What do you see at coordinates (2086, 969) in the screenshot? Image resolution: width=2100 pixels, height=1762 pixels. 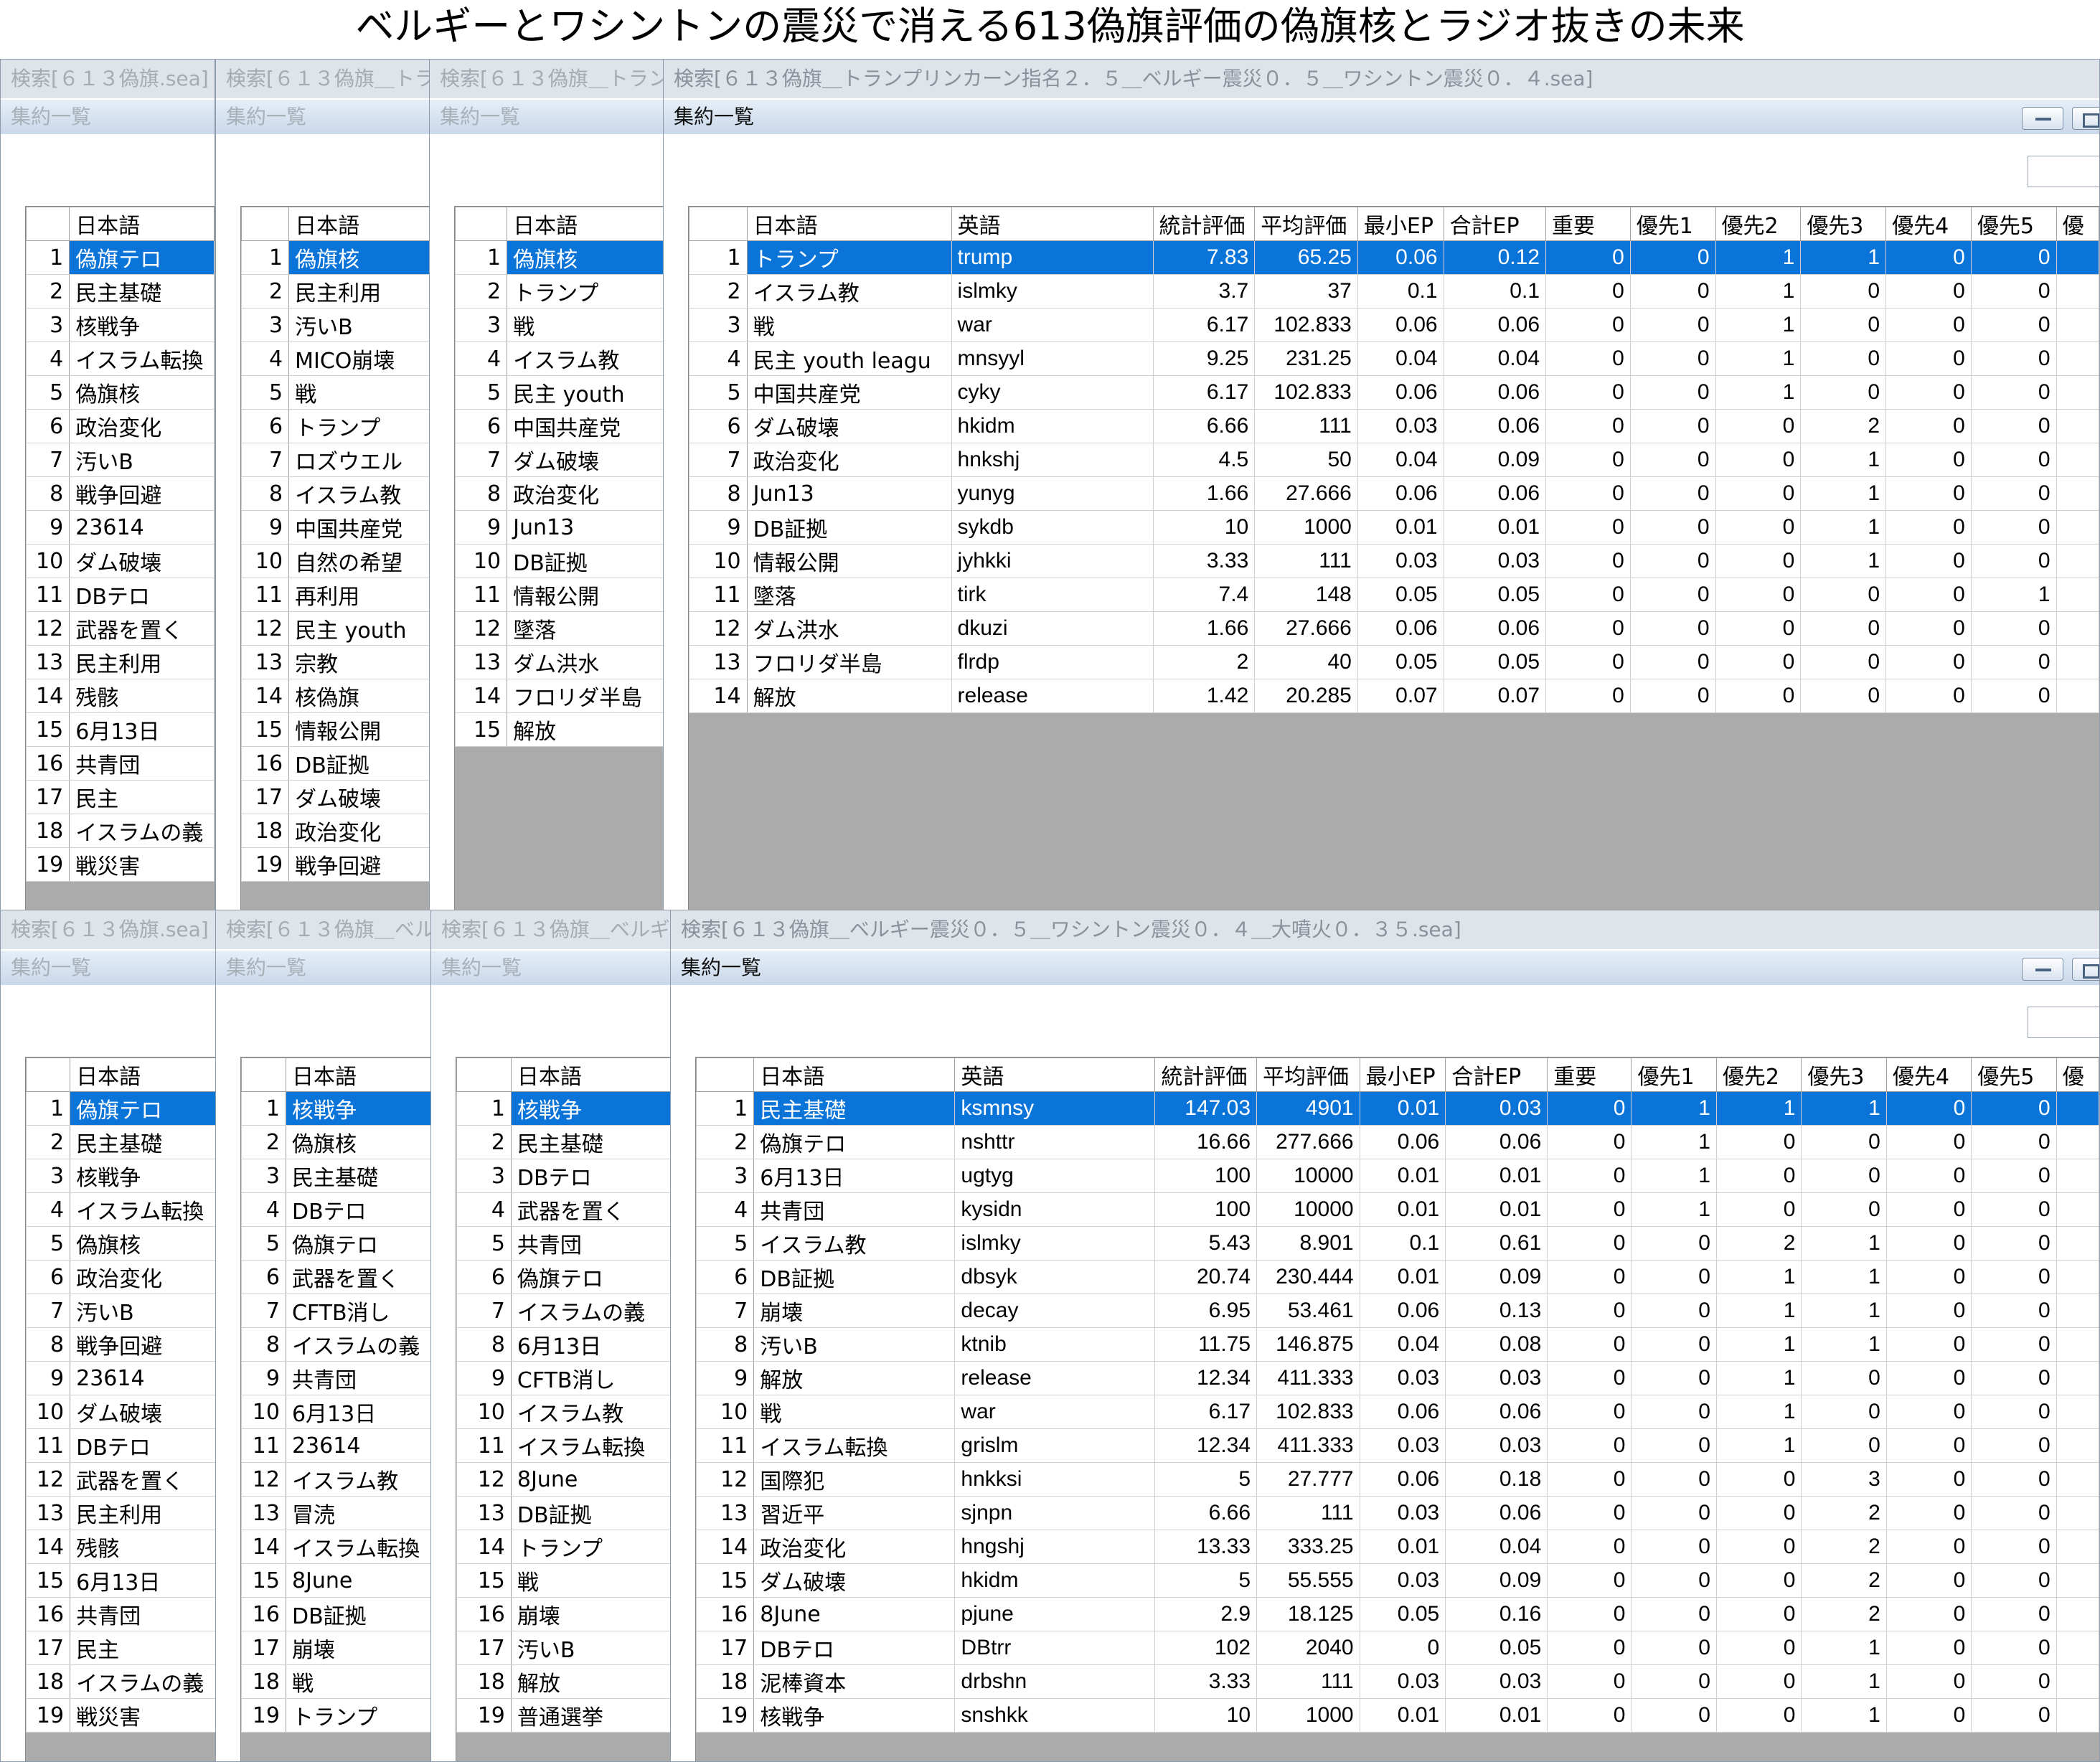 I see `maximize-button` at bounding box center [2086, 969].